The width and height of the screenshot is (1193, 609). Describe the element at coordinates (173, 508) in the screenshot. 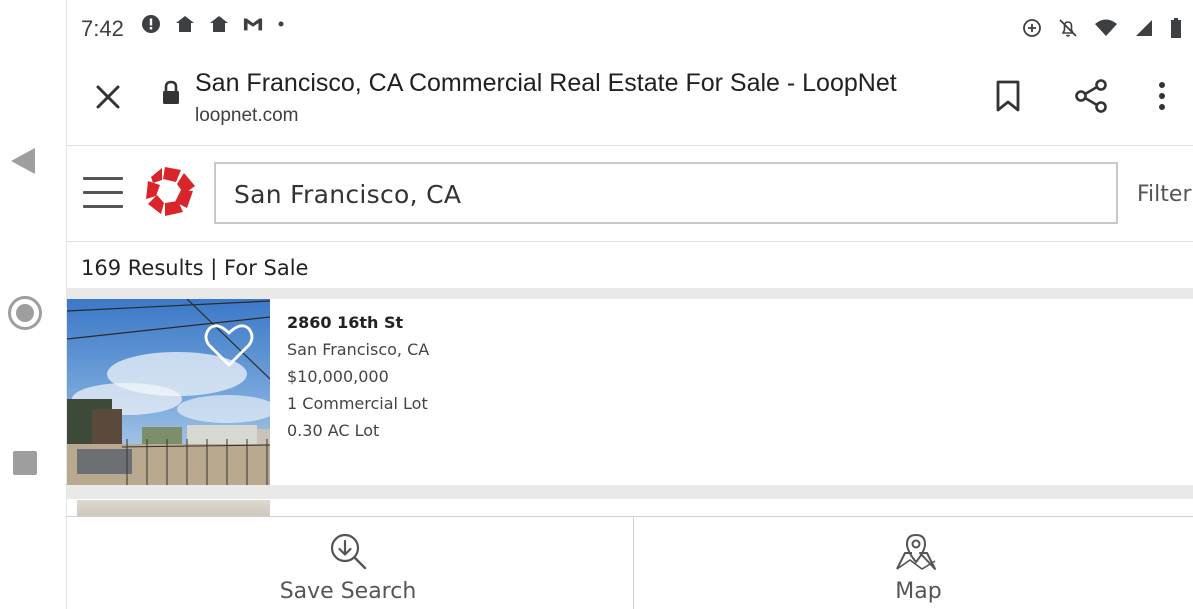

I see `next-listing-photo` at that location.